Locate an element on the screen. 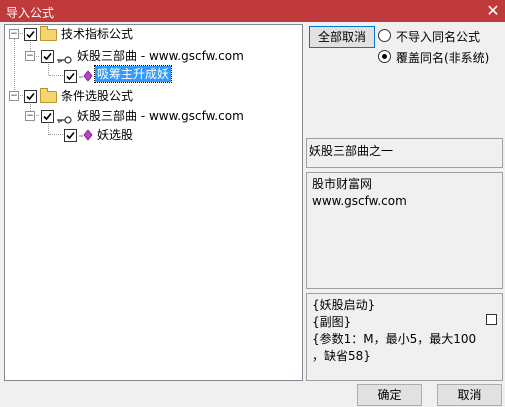 This screenshot has height=407, width=505. tree-leaf-formula: 吸筹主升成妖 is located at coordinates (152, 74).